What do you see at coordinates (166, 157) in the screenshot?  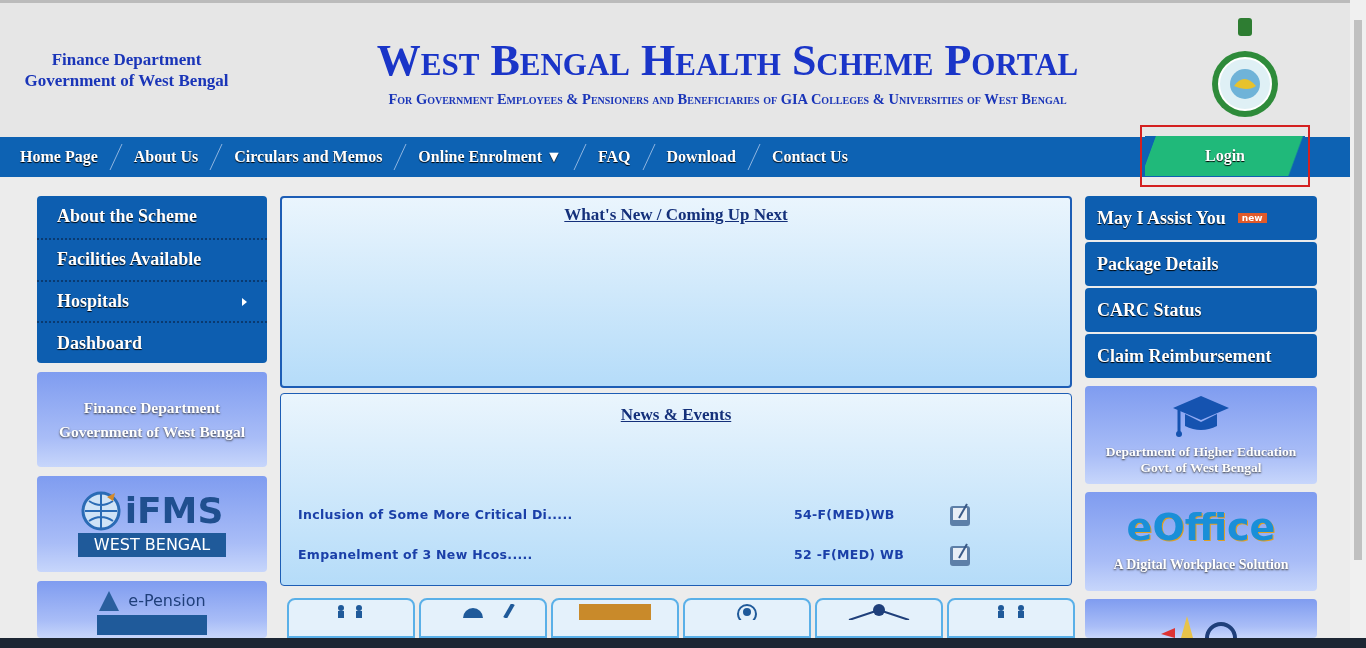 I see `nav-link: About Us` at bounding box center [166, 157].